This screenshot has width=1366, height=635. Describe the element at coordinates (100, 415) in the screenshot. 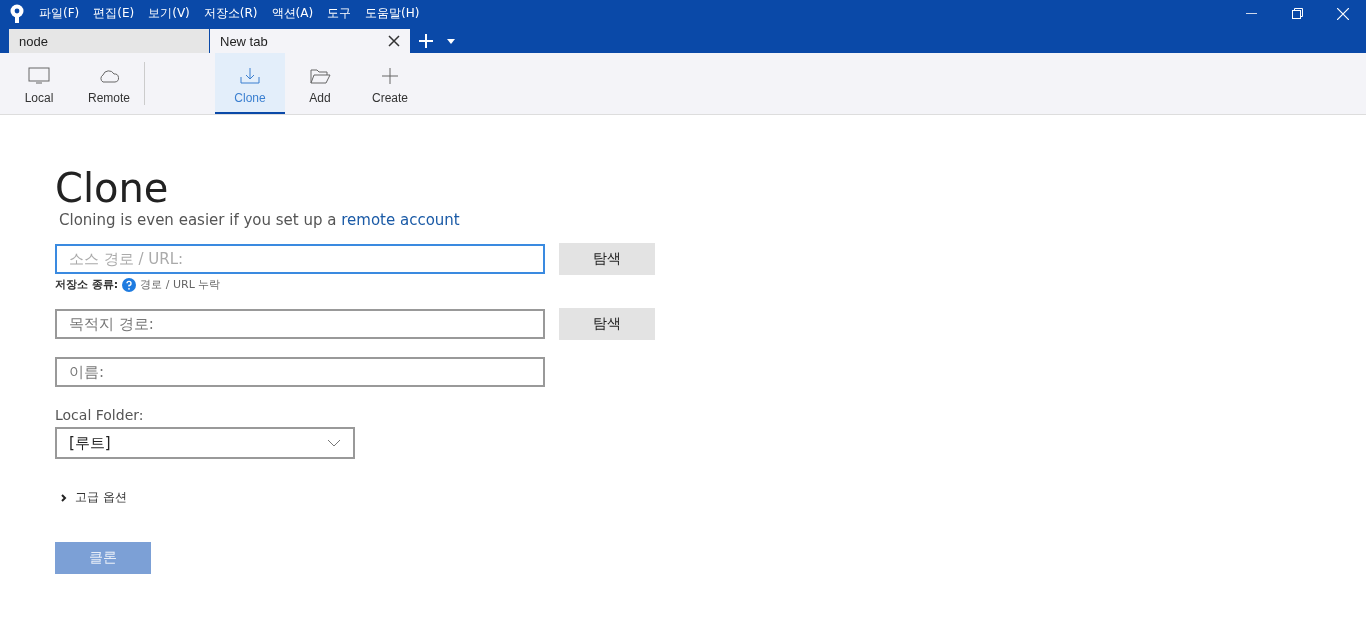

I see `local-folder-label: Local Folder:` at that location.